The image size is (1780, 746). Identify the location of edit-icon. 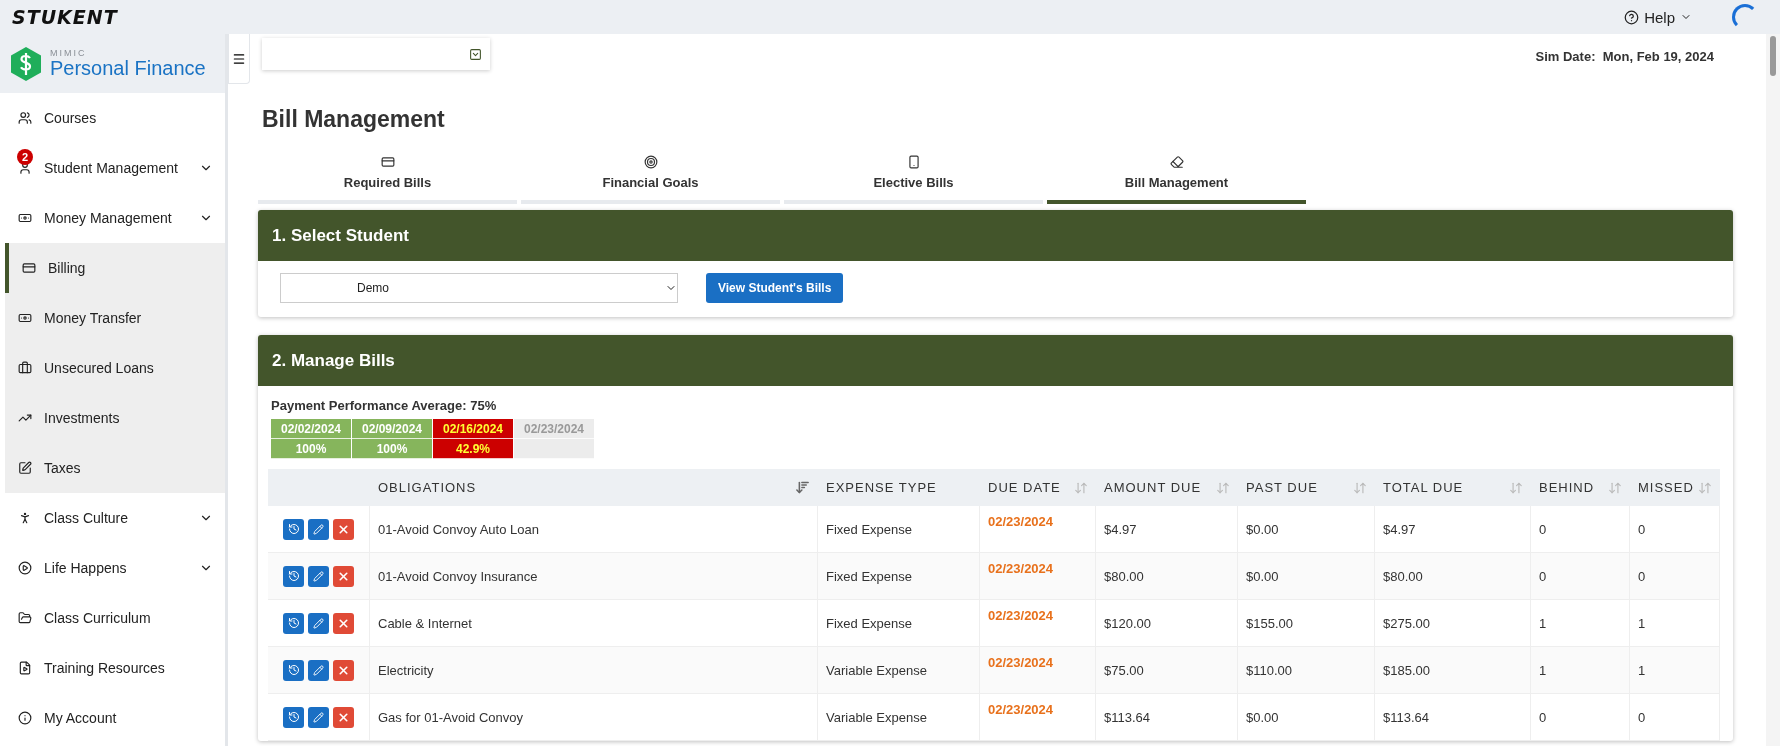
(25, 468).